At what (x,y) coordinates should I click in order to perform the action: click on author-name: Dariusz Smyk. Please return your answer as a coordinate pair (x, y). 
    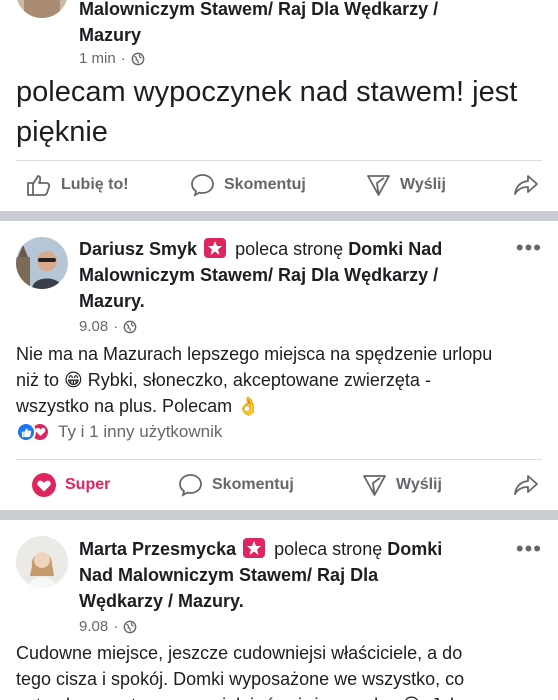
    Looking at the image, I should click on (138, 249).